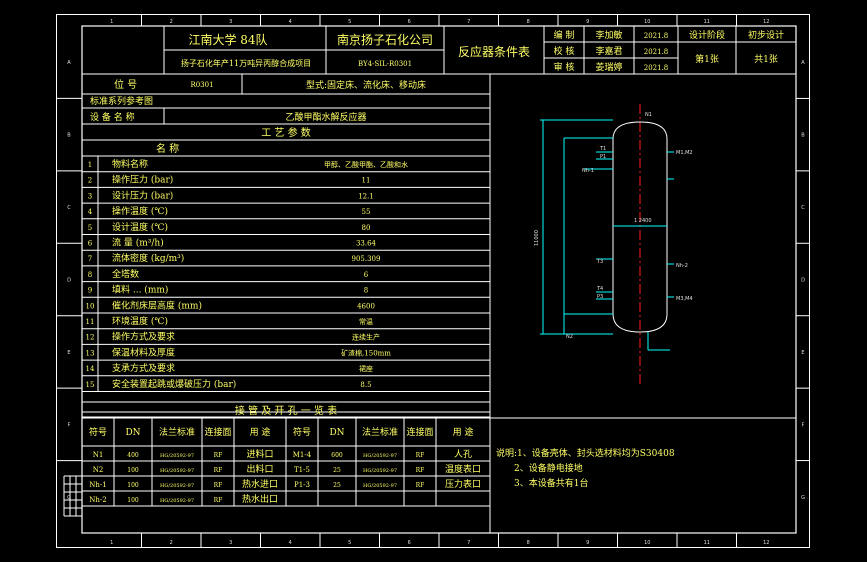  I want to click on param-no: 11, so click(90, 322).